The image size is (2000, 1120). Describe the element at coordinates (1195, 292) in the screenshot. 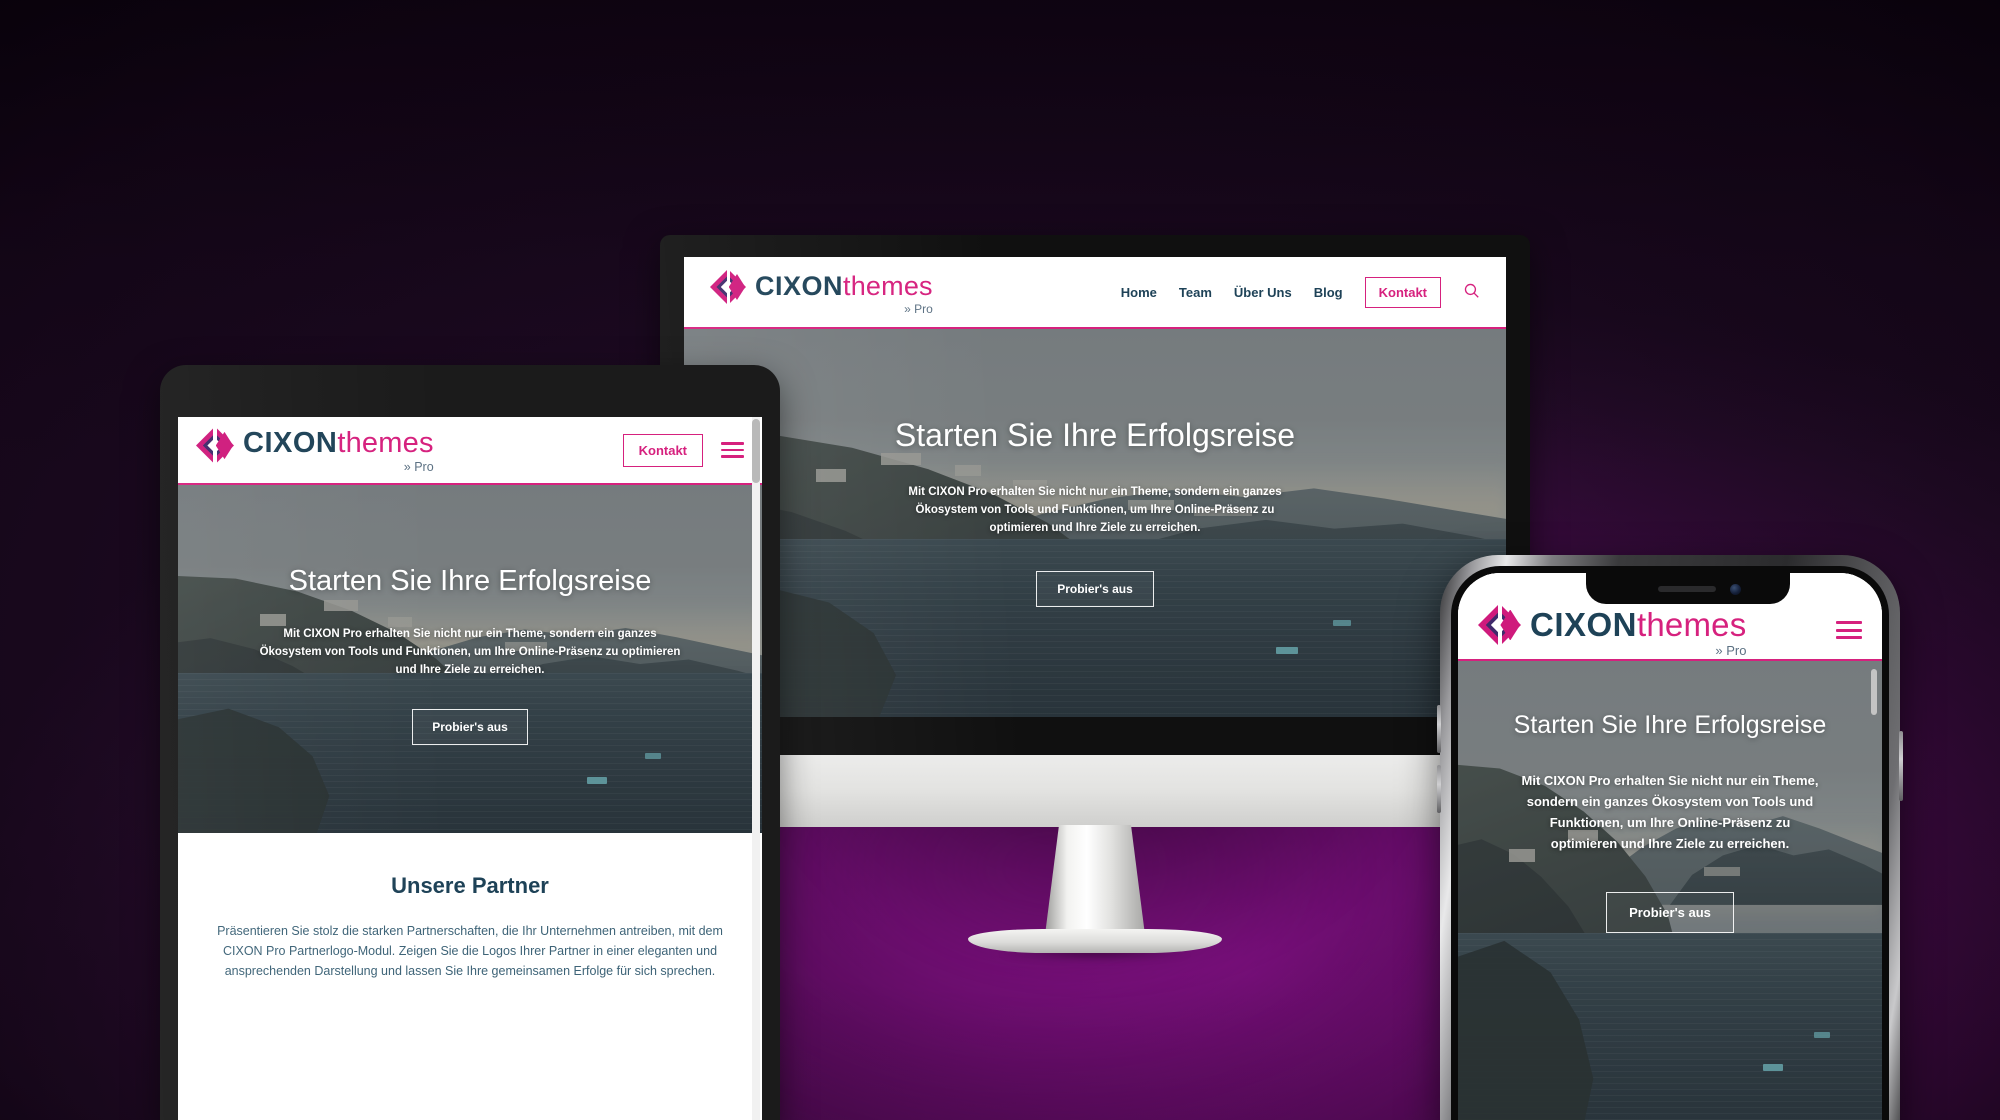

I see `nav-item-team: Team` at that location.